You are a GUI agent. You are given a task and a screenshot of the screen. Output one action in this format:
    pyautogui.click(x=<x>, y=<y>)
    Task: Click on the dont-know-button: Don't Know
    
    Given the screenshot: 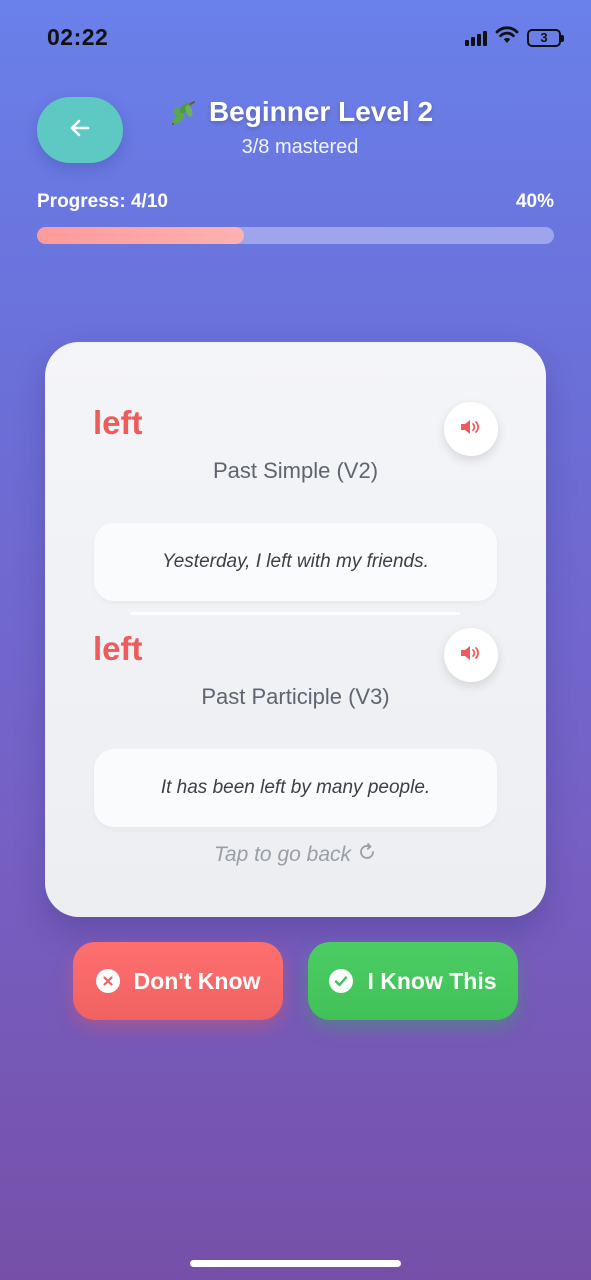 What is the action you would take?
    pyautogui.click(x=178, y=981)
    